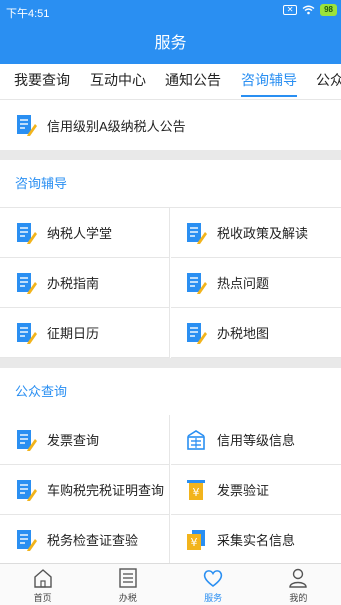 The image size is (341, 605). I want to click on notice-item: 信用级别A级纳税人公告, so click(170, 125).